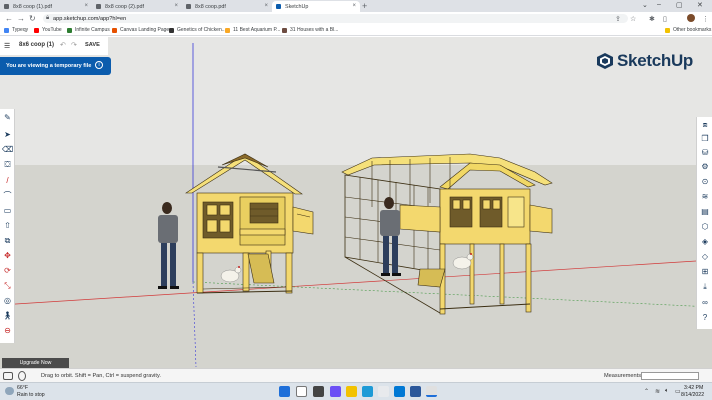 The height and width of the screenshot is (400, 712). I want to click on new-tab-icon: +, so click(364, 6).